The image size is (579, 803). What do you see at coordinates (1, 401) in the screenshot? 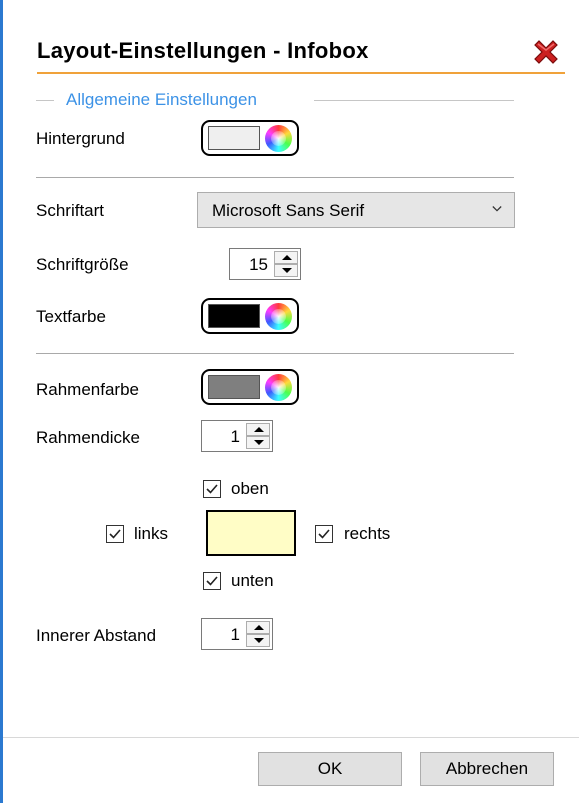
I see `window-left-border` at bounding box center [1, 401].